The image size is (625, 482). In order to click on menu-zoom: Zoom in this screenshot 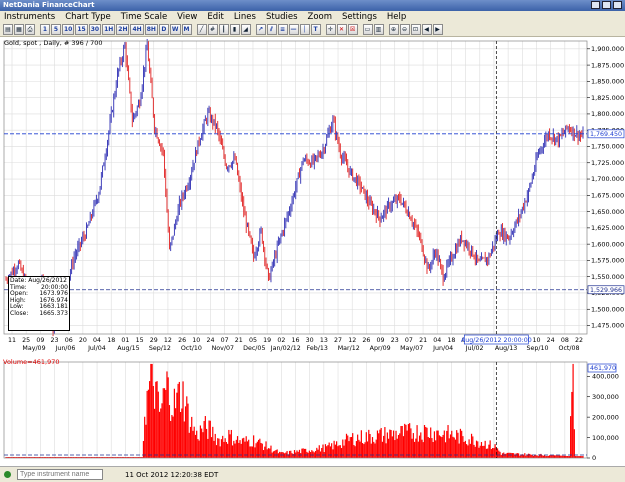, I will do `click(320, 17)`.